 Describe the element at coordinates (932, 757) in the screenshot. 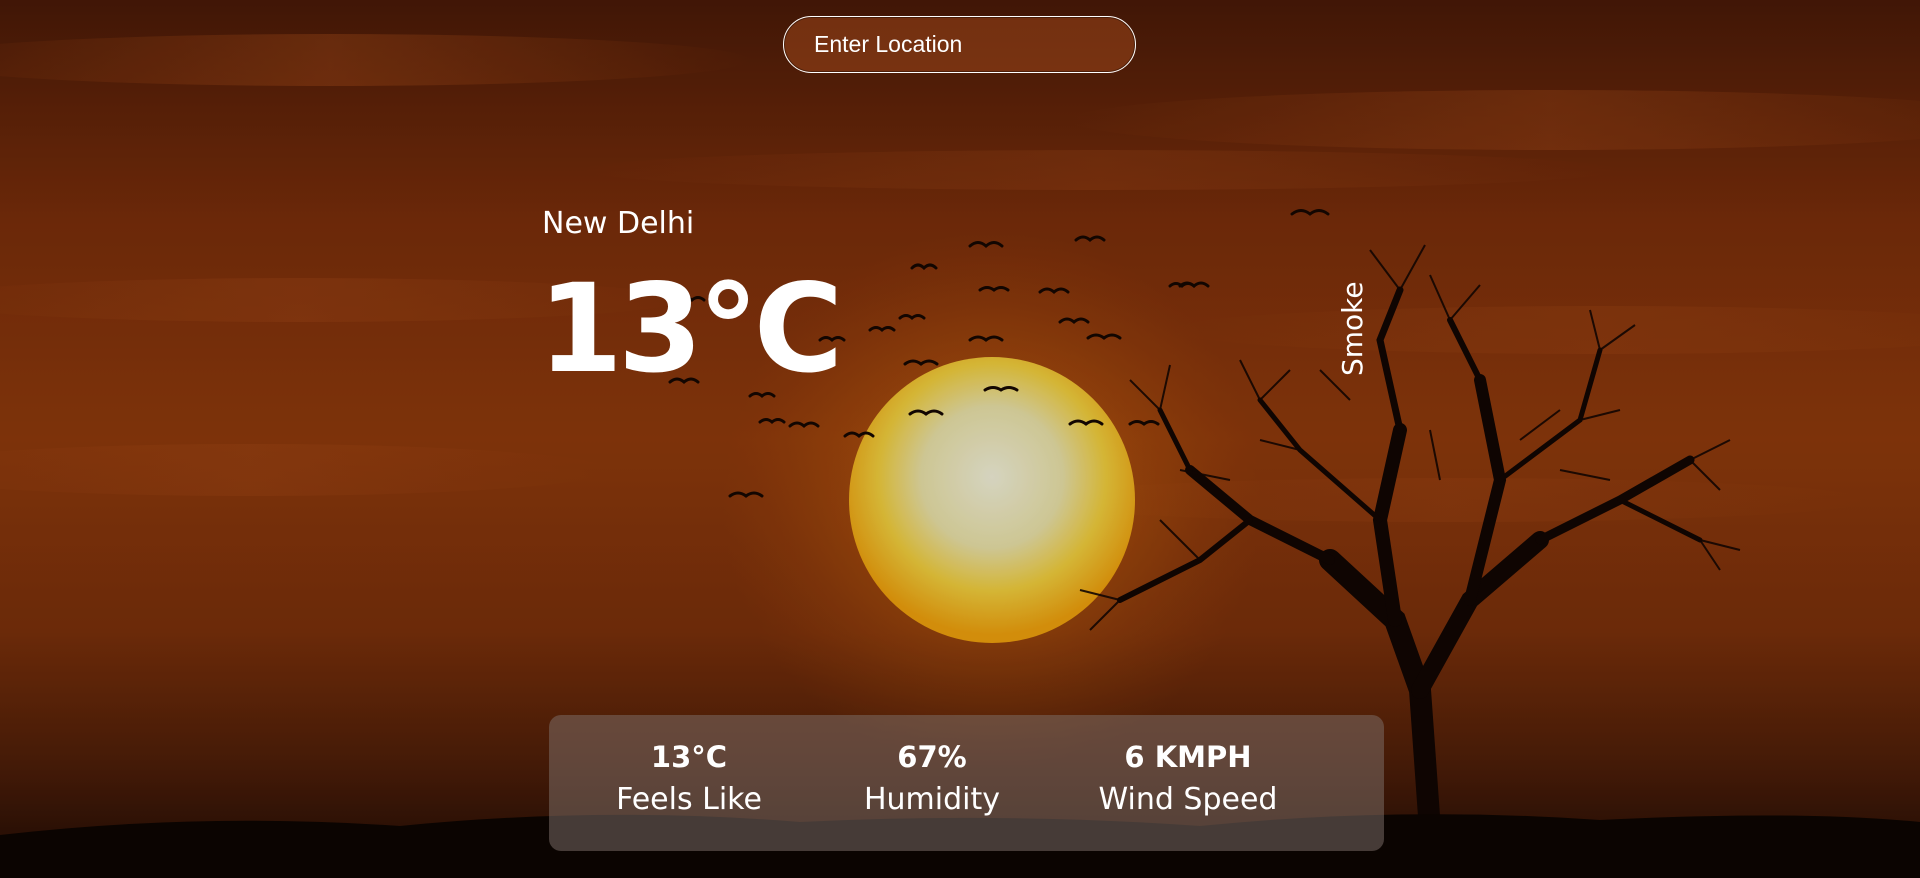

I see `humidity-value: 67%` at that location.